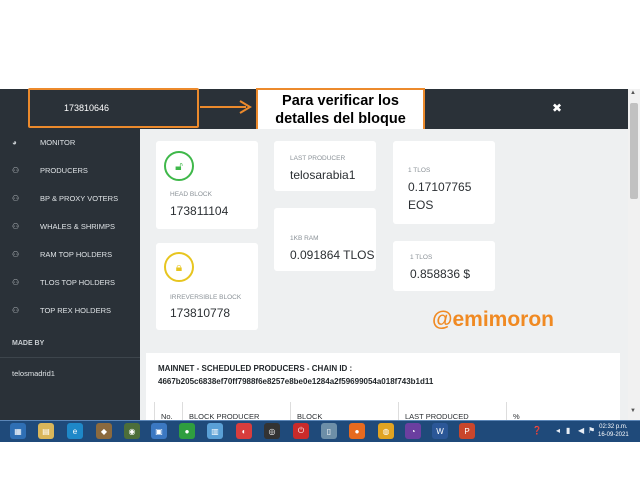 The height and width of the screenshot is (480, 640). I want to click on sidebar-item-label: MONITOR, so click(58, 142).